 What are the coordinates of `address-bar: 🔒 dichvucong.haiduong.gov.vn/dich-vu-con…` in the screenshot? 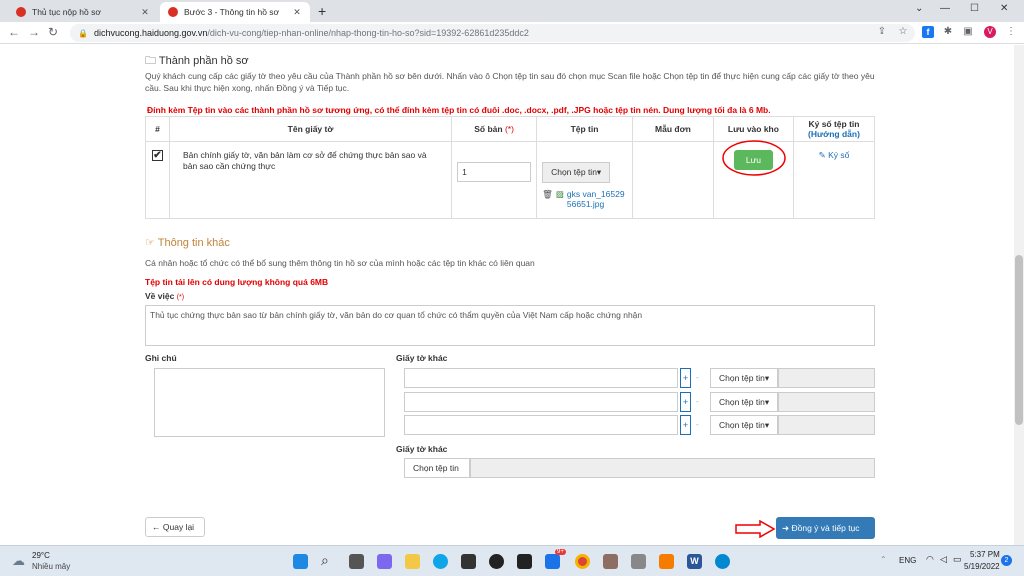 It's located at (492, 33).